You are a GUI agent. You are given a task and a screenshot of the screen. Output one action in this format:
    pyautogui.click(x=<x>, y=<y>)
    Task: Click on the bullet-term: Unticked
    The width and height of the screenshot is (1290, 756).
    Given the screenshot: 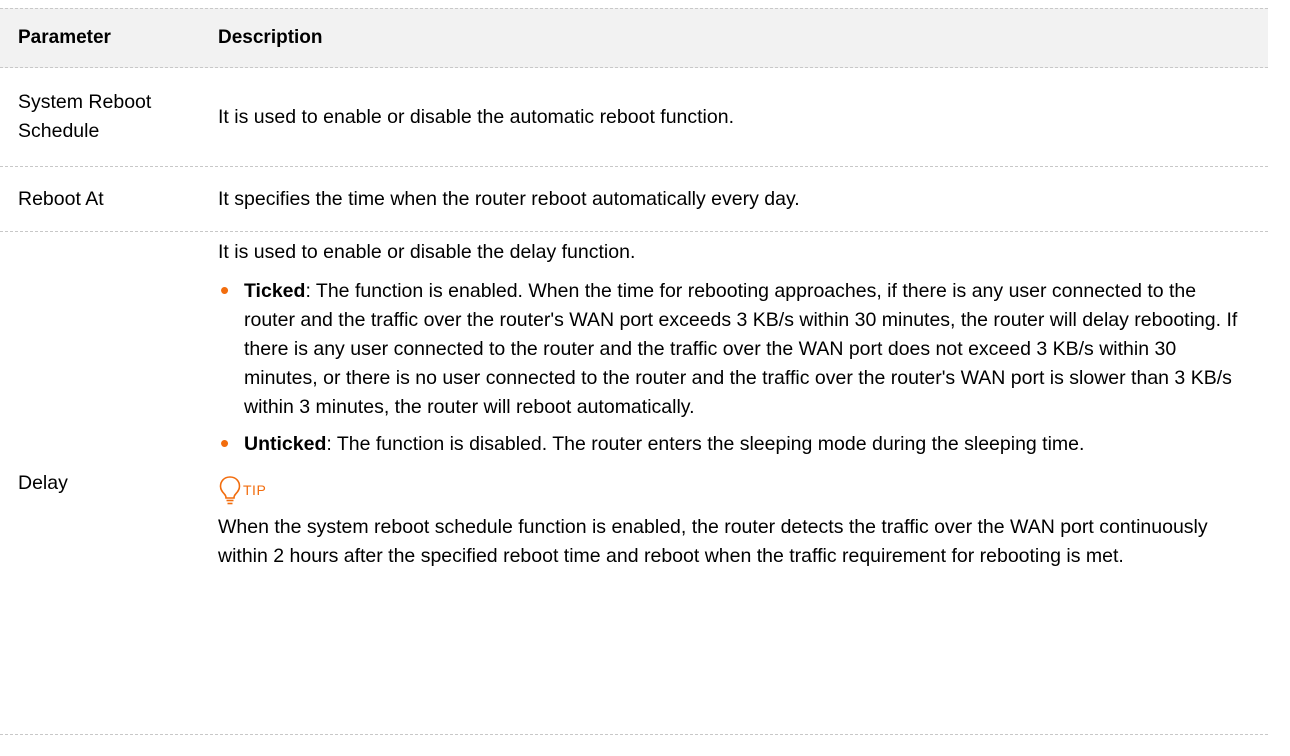 What is the action you would take?
    pyautogui.click(x=285, y=444)
    